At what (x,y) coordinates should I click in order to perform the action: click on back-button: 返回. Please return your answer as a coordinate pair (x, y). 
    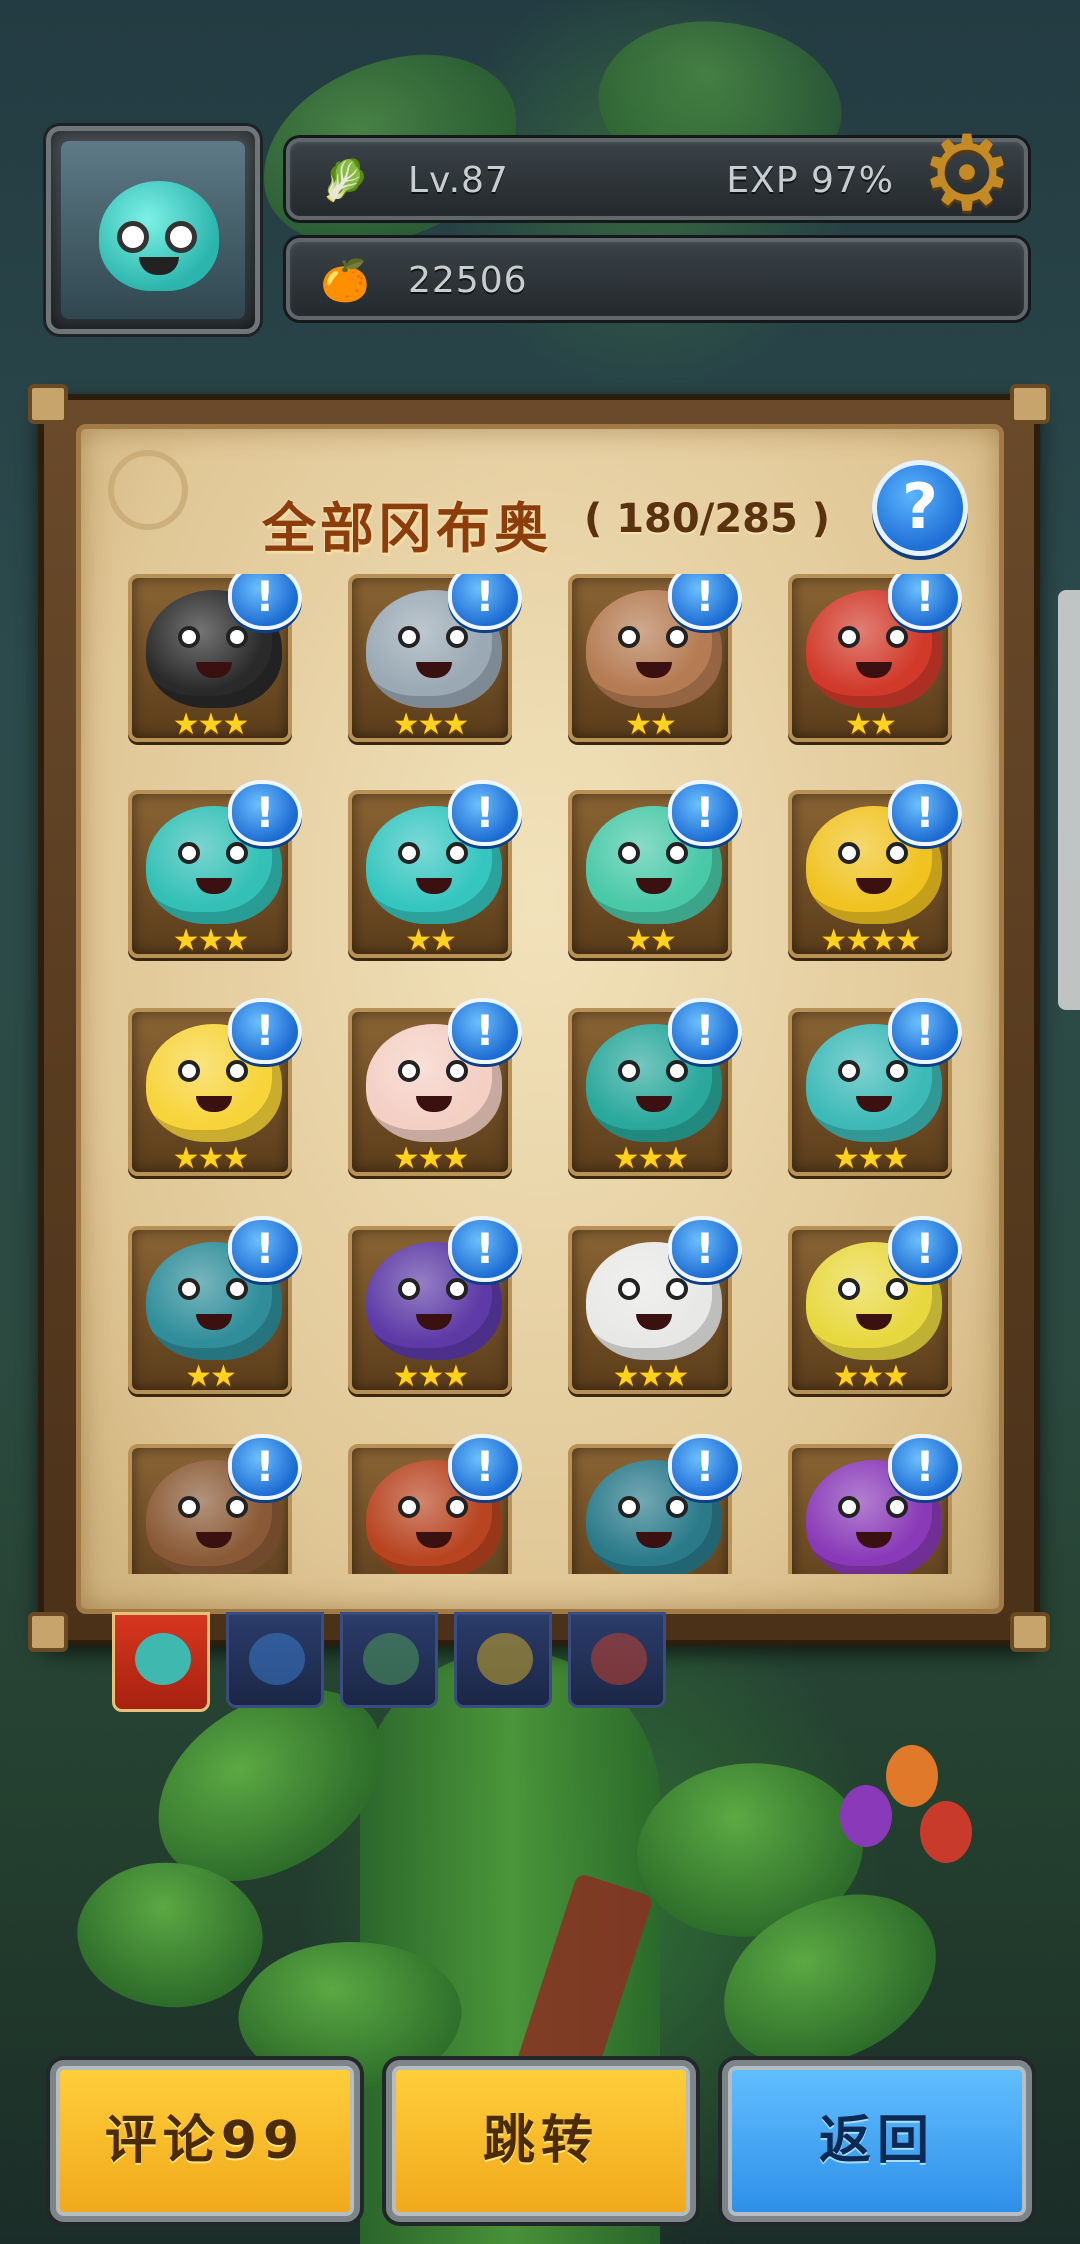
    Looking at the image, I should click on (877, 2141).